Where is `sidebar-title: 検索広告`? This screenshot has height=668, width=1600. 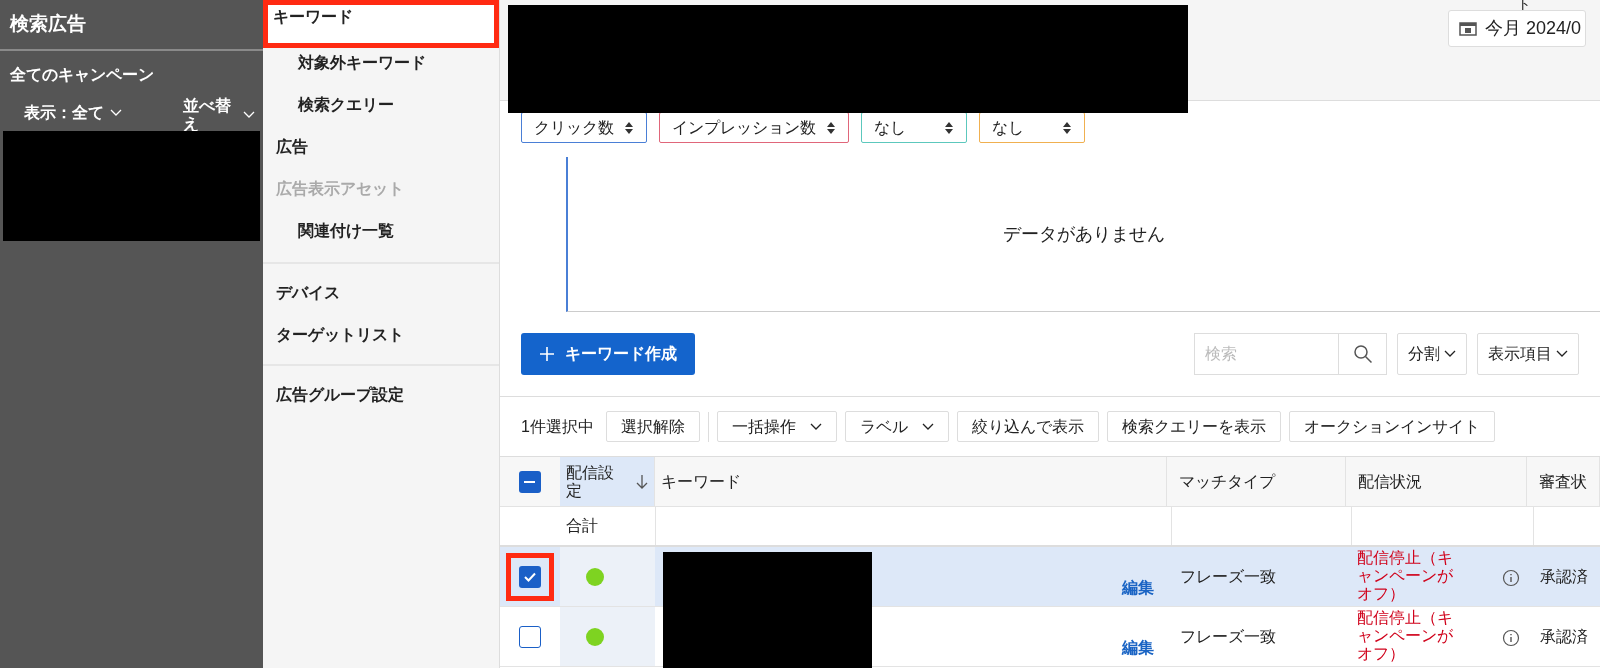 sidebar-title: 検索広告 is located at coordinates (48, 24).